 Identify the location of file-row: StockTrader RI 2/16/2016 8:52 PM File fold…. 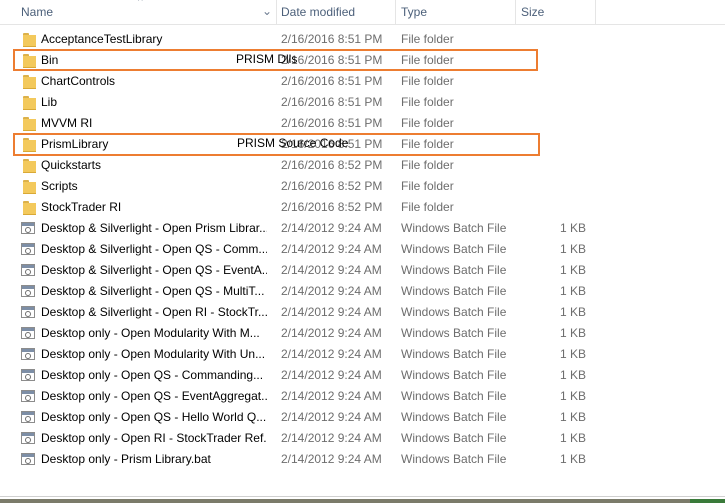
(362, 207).